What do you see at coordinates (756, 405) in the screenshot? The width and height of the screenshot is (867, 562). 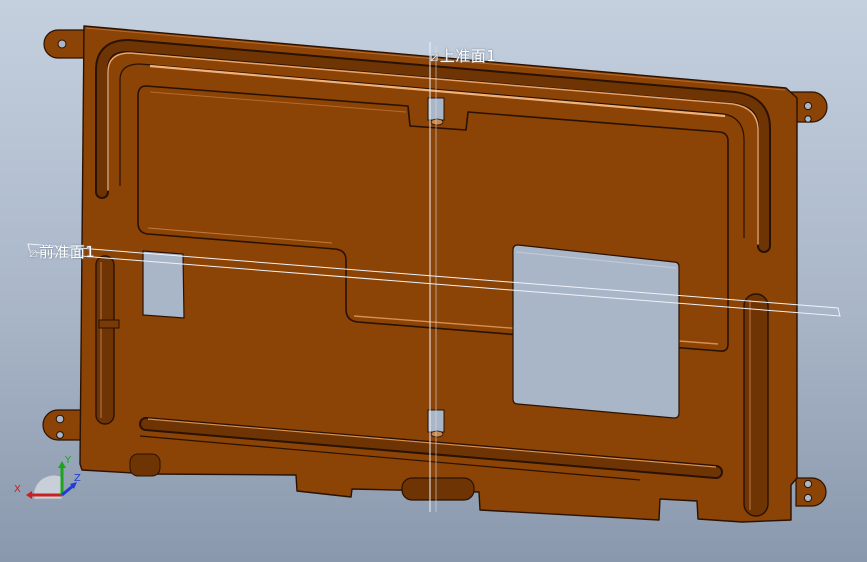 I see `right-slot` at bounding box center [756, 405].